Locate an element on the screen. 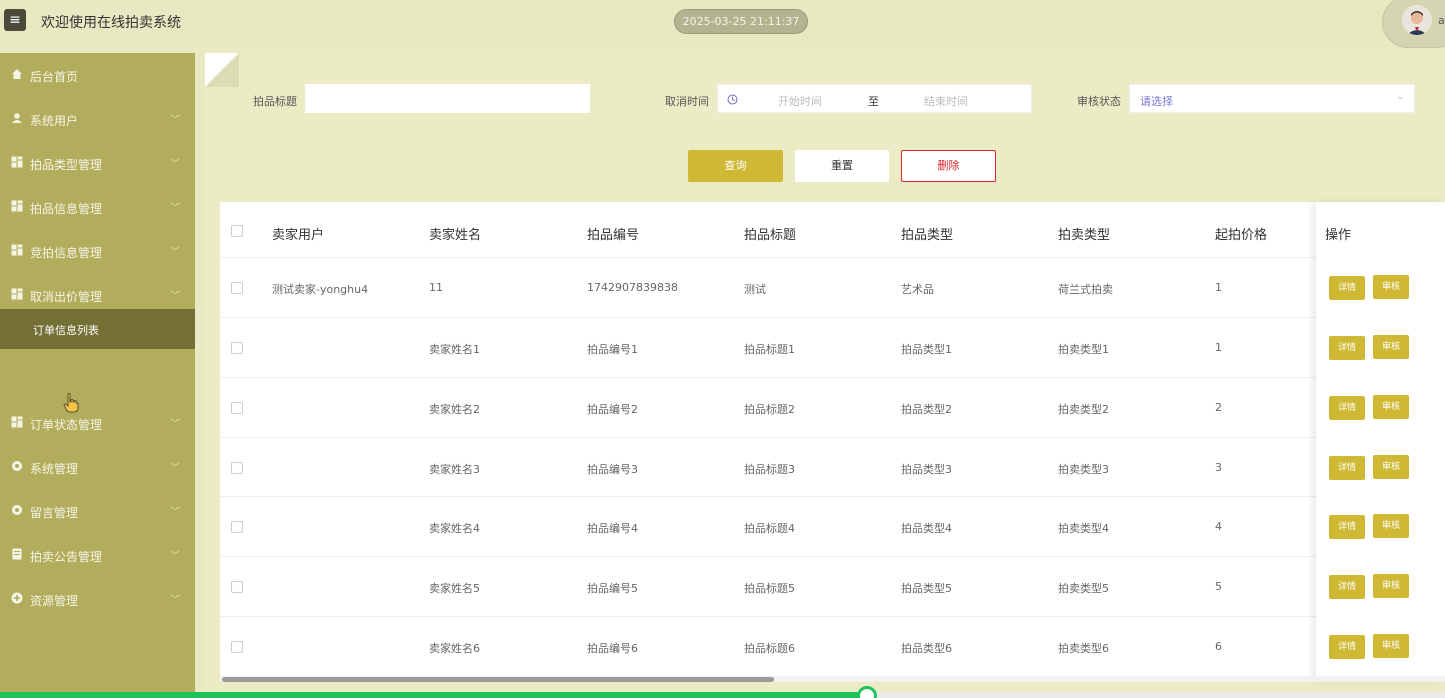 Image resolution: width=1445 pixels, height=698 pixels. table-cell: 拍卖类型3 is located at coordinates (1083, 469).